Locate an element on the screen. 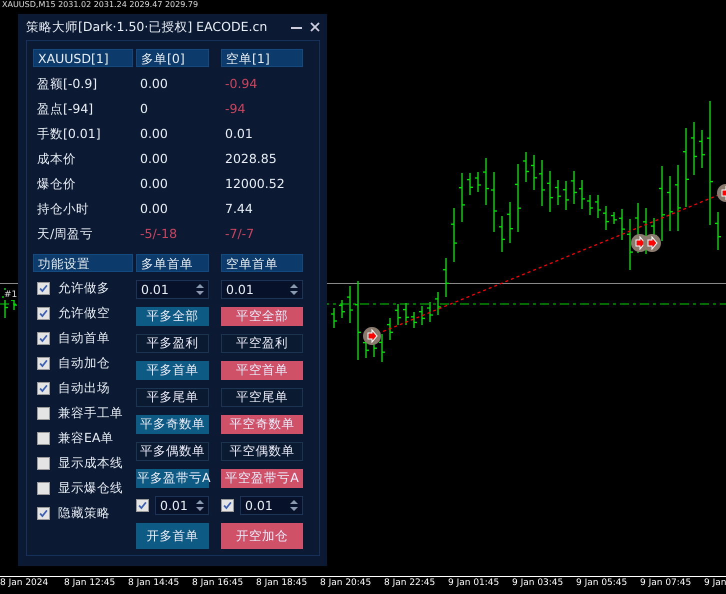 The height and width of the screenshot is (594, 726). table-cell-text: -5/-18 is located at coordinates (158, 234).